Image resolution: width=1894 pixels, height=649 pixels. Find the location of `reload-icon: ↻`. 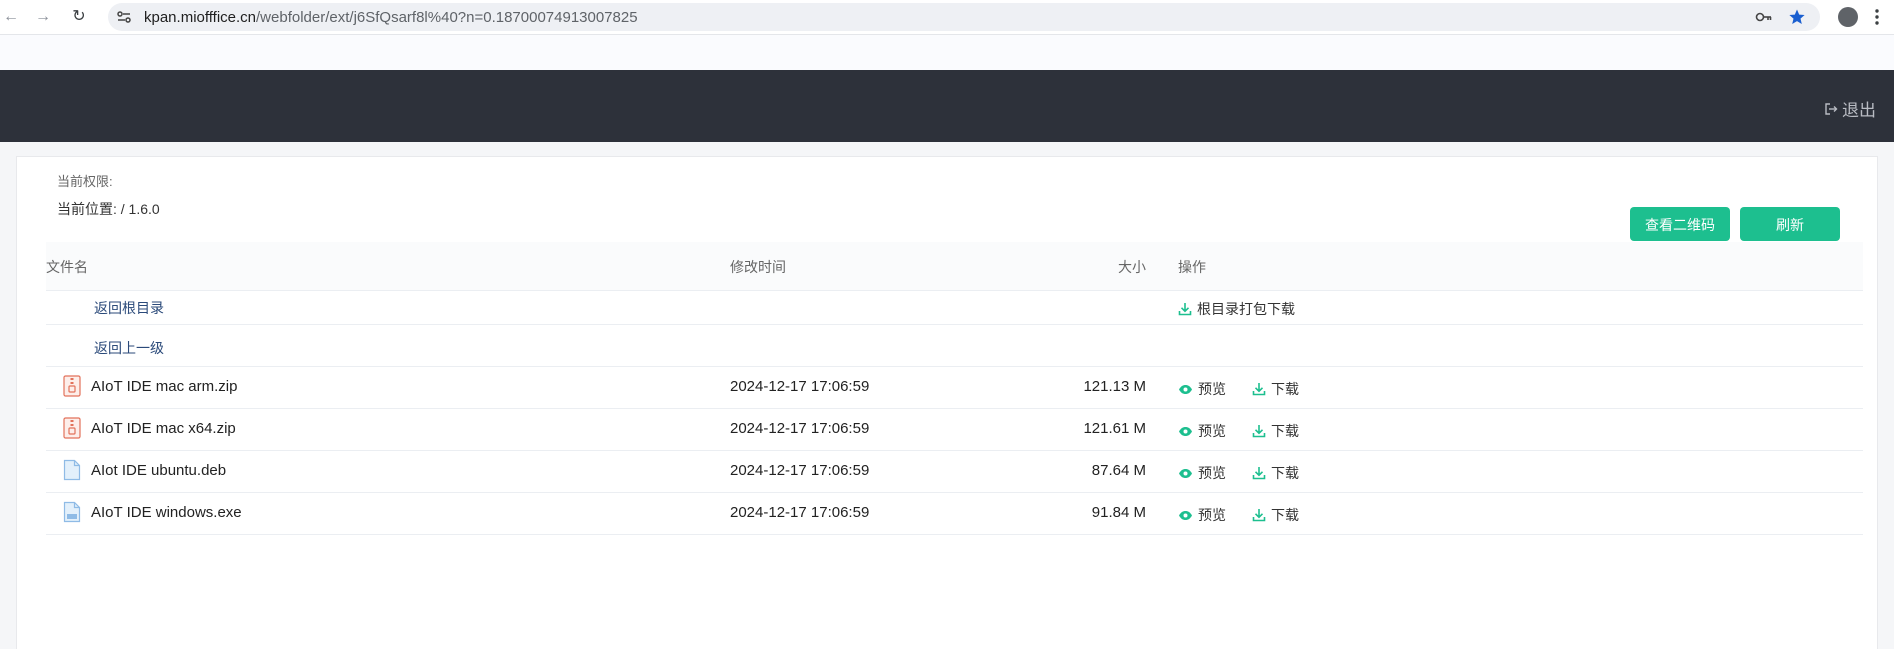

reload-icon: ↻ is located at coordinates (79, 17).